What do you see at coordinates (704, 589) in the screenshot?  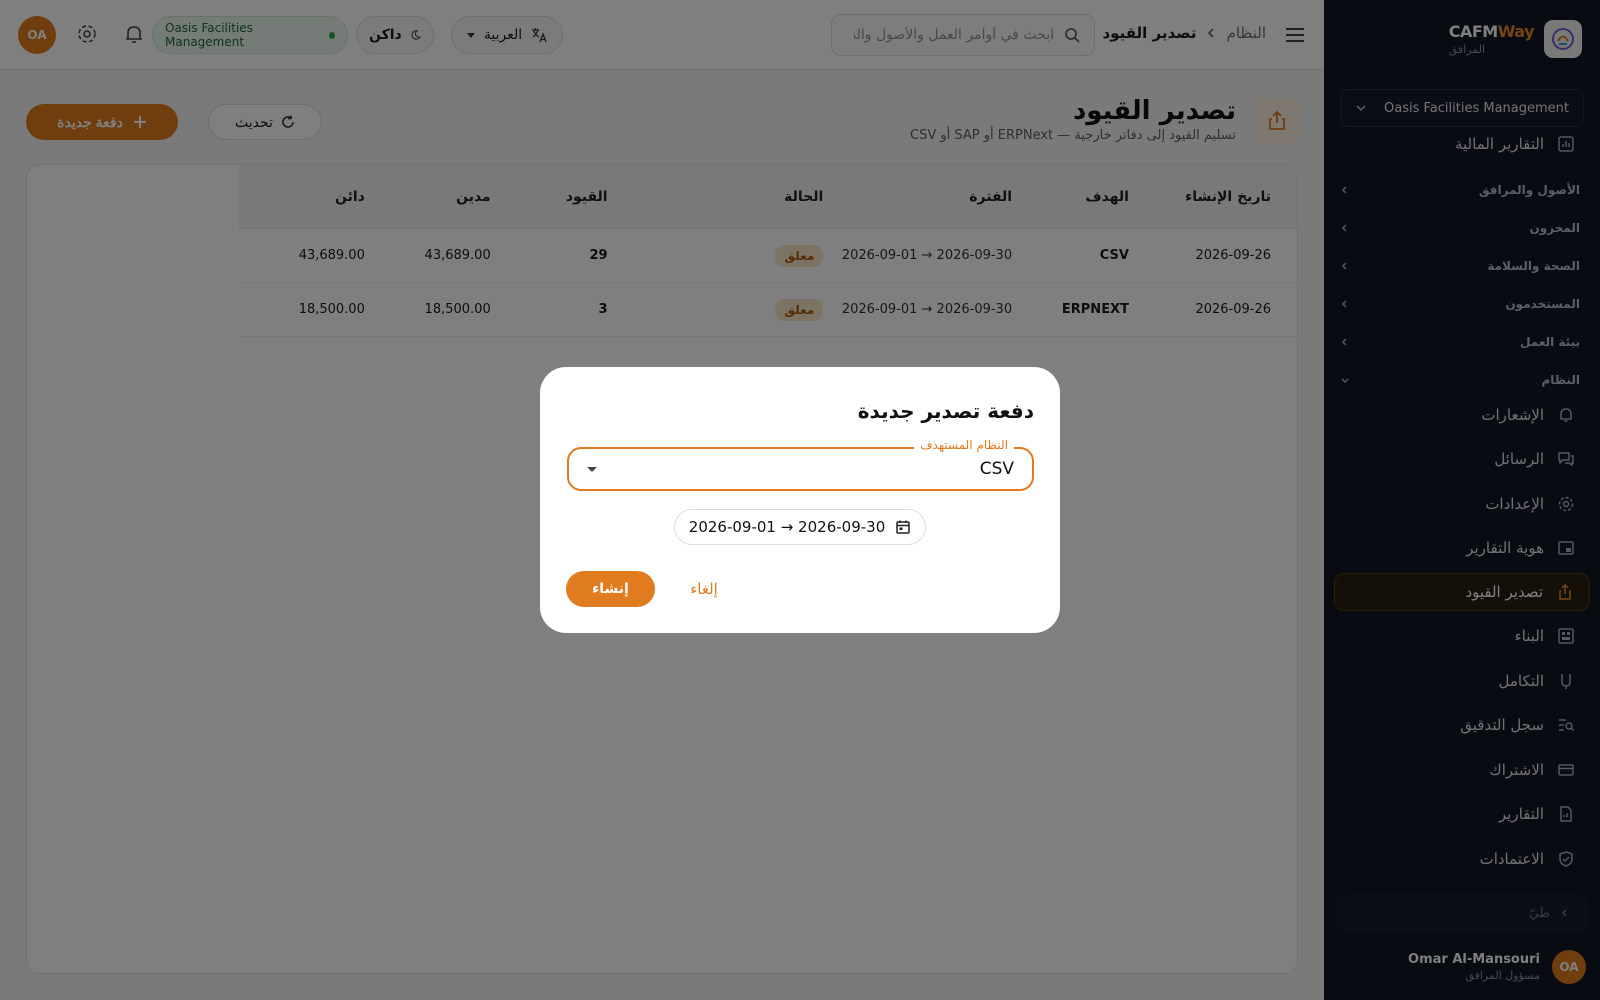 I see `cancel-button: إلغاء` at bounding box center [704, 589].